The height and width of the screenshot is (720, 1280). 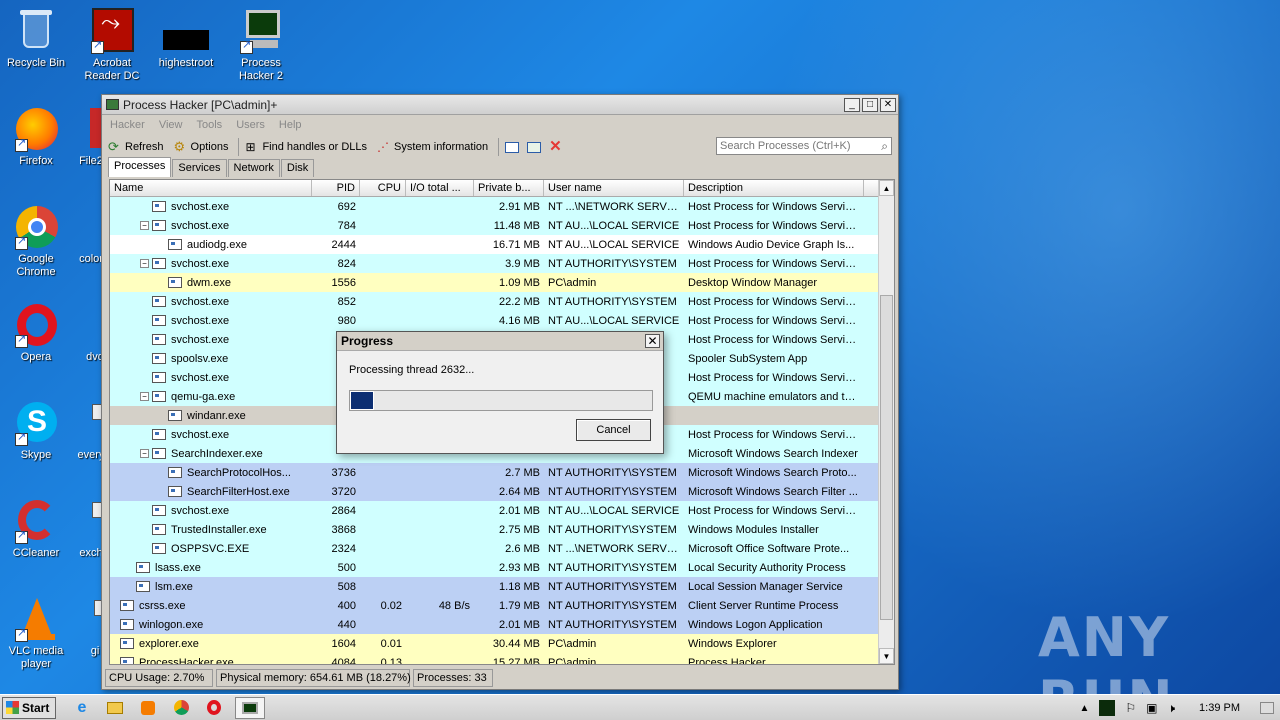 What do you see at coordinates (1107, 708) in the screenshot?
I see `tray-process-hacker-icon` at bounding box center [1107, 708].